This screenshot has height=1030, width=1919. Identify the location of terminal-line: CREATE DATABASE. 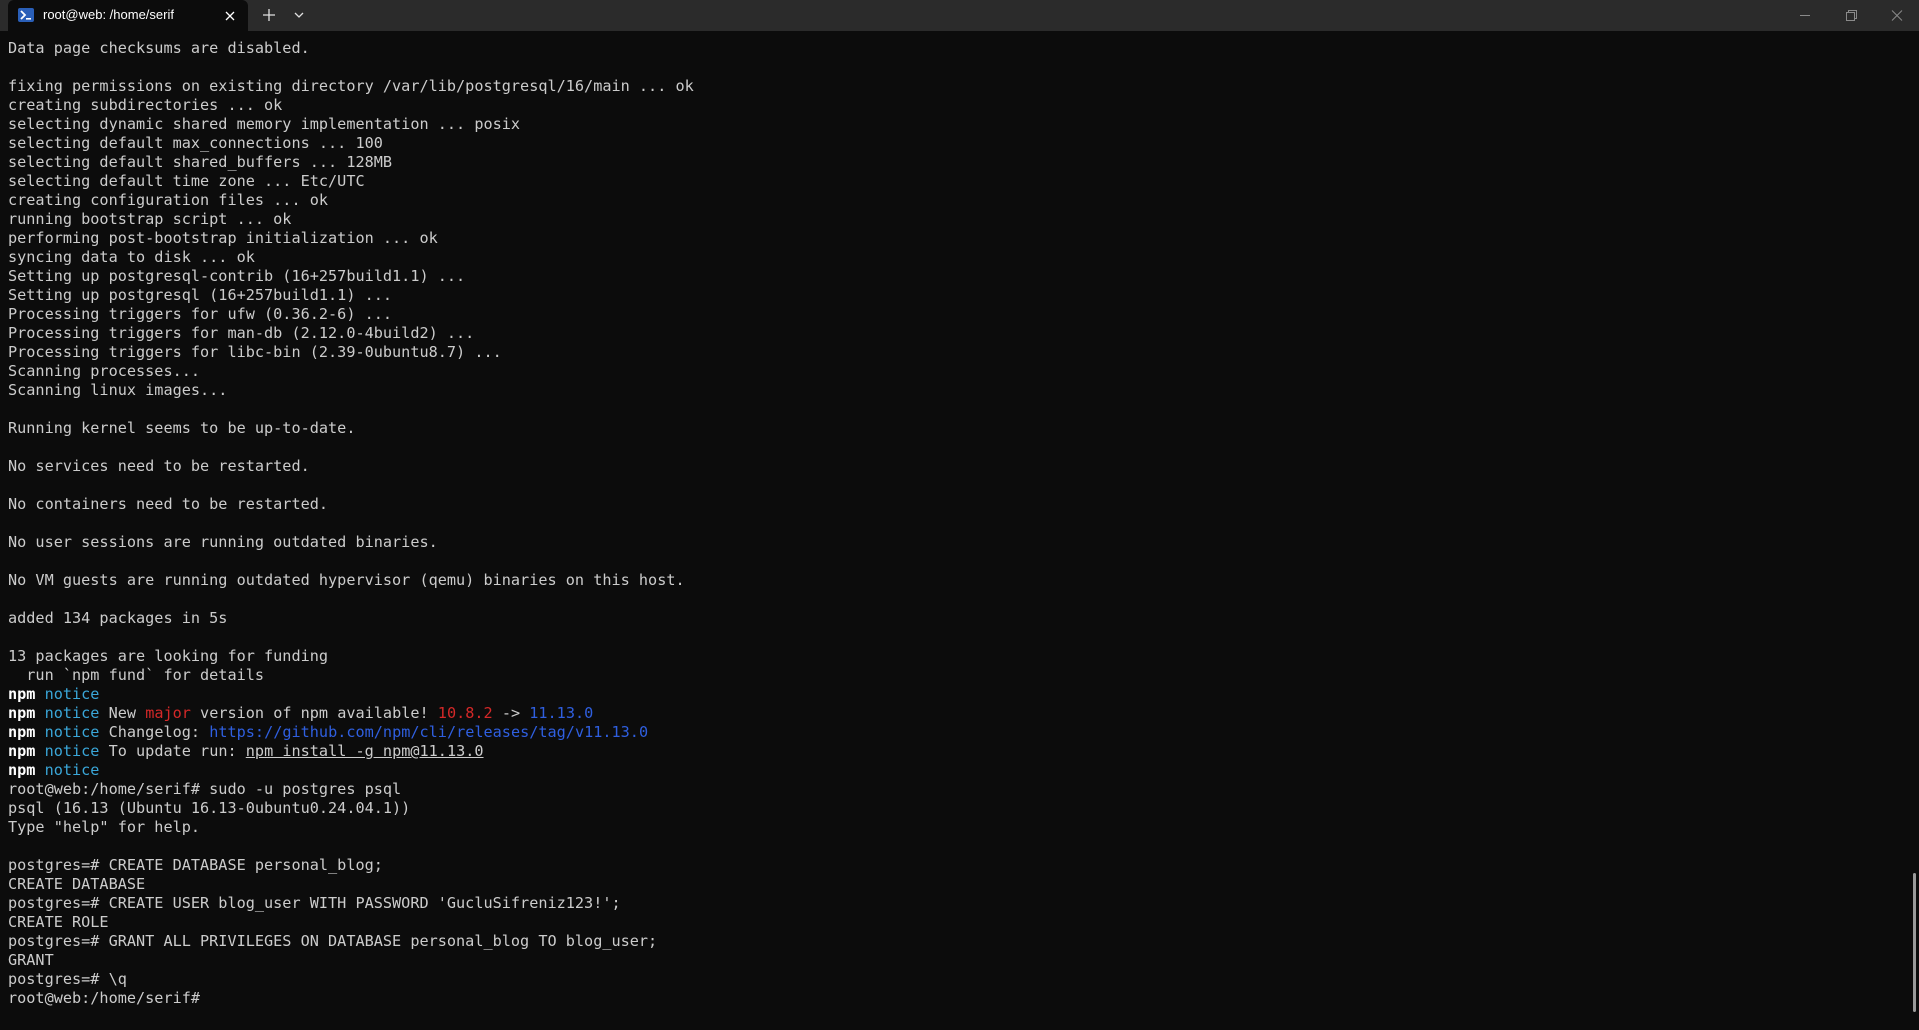
(953, 884).